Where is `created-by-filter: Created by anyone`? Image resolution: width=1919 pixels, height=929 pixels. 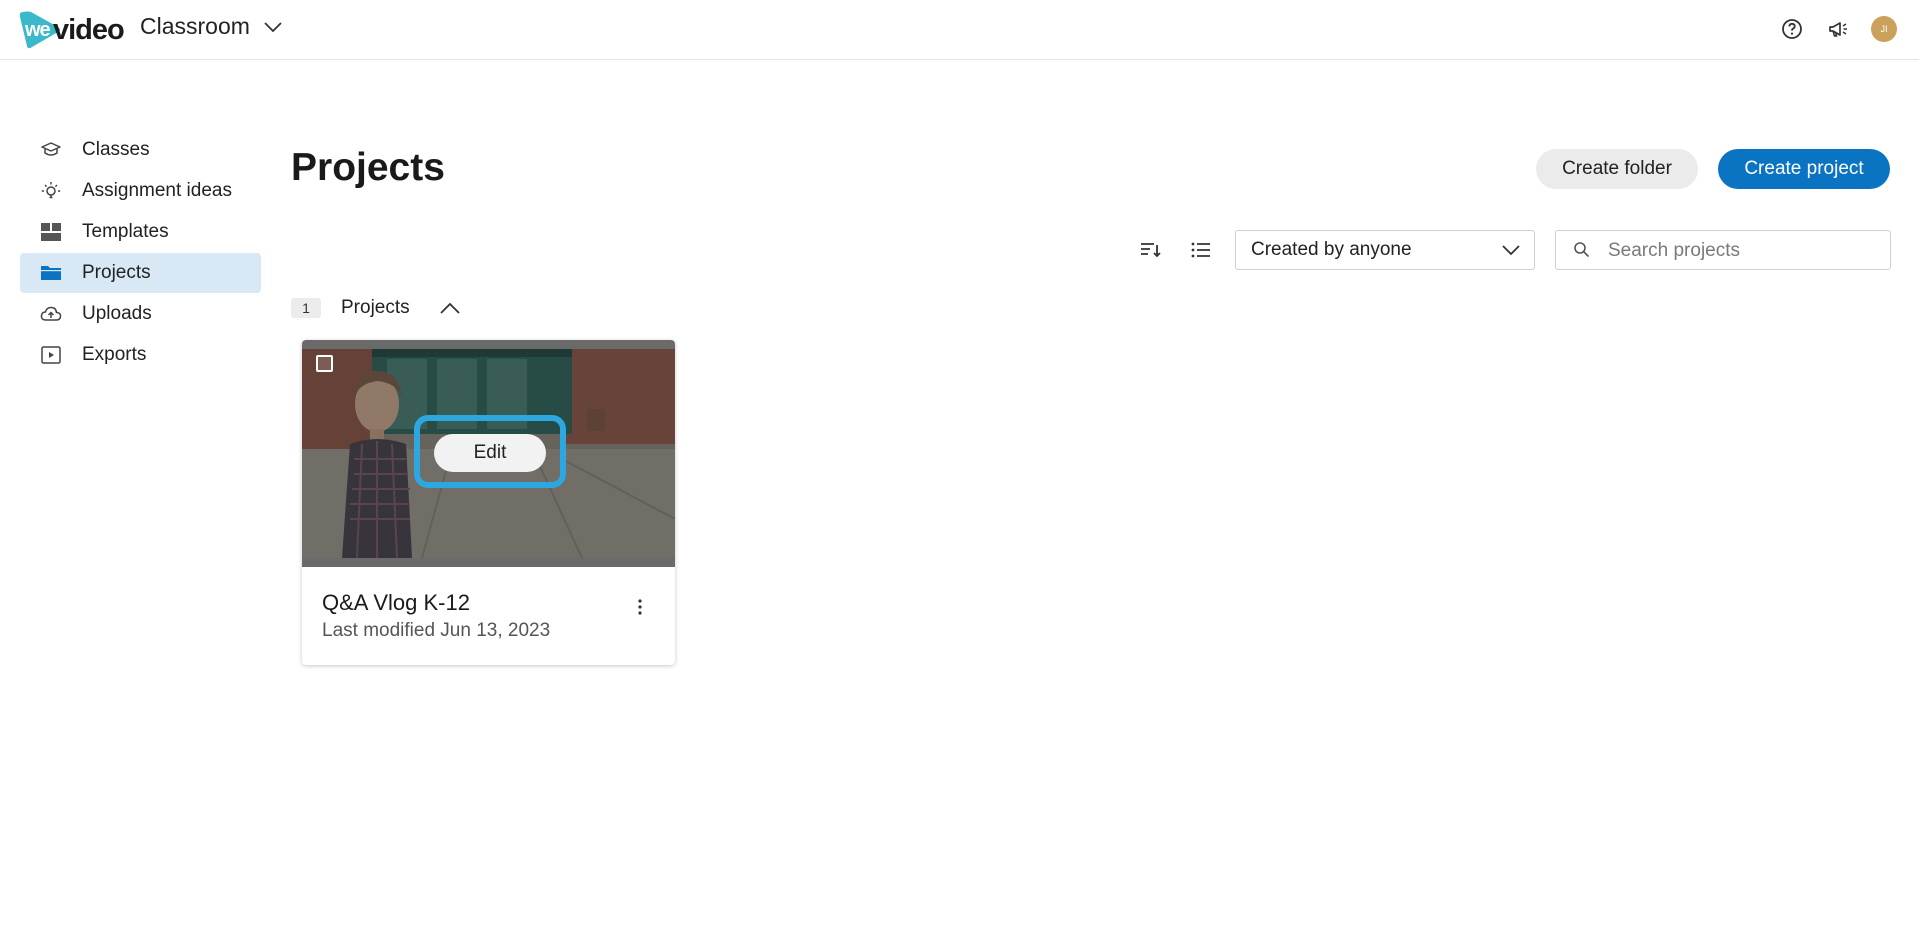 created-by-filter: Created by anyone is located at coordinates (1385, 250).